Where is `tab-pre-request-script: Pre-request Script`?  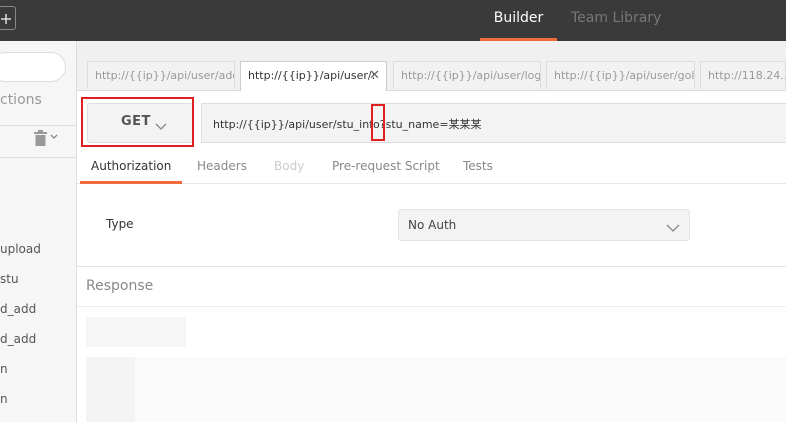
tab-pre-request-script: Pre-request Script is located at coordinates (386, 166).